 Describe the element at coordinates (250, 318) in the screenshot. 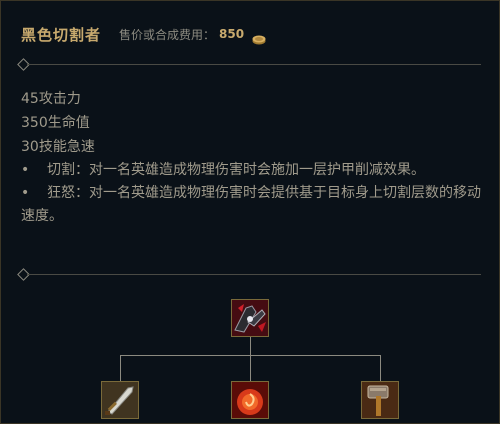

I see `black-cleaver-icon` at that location.